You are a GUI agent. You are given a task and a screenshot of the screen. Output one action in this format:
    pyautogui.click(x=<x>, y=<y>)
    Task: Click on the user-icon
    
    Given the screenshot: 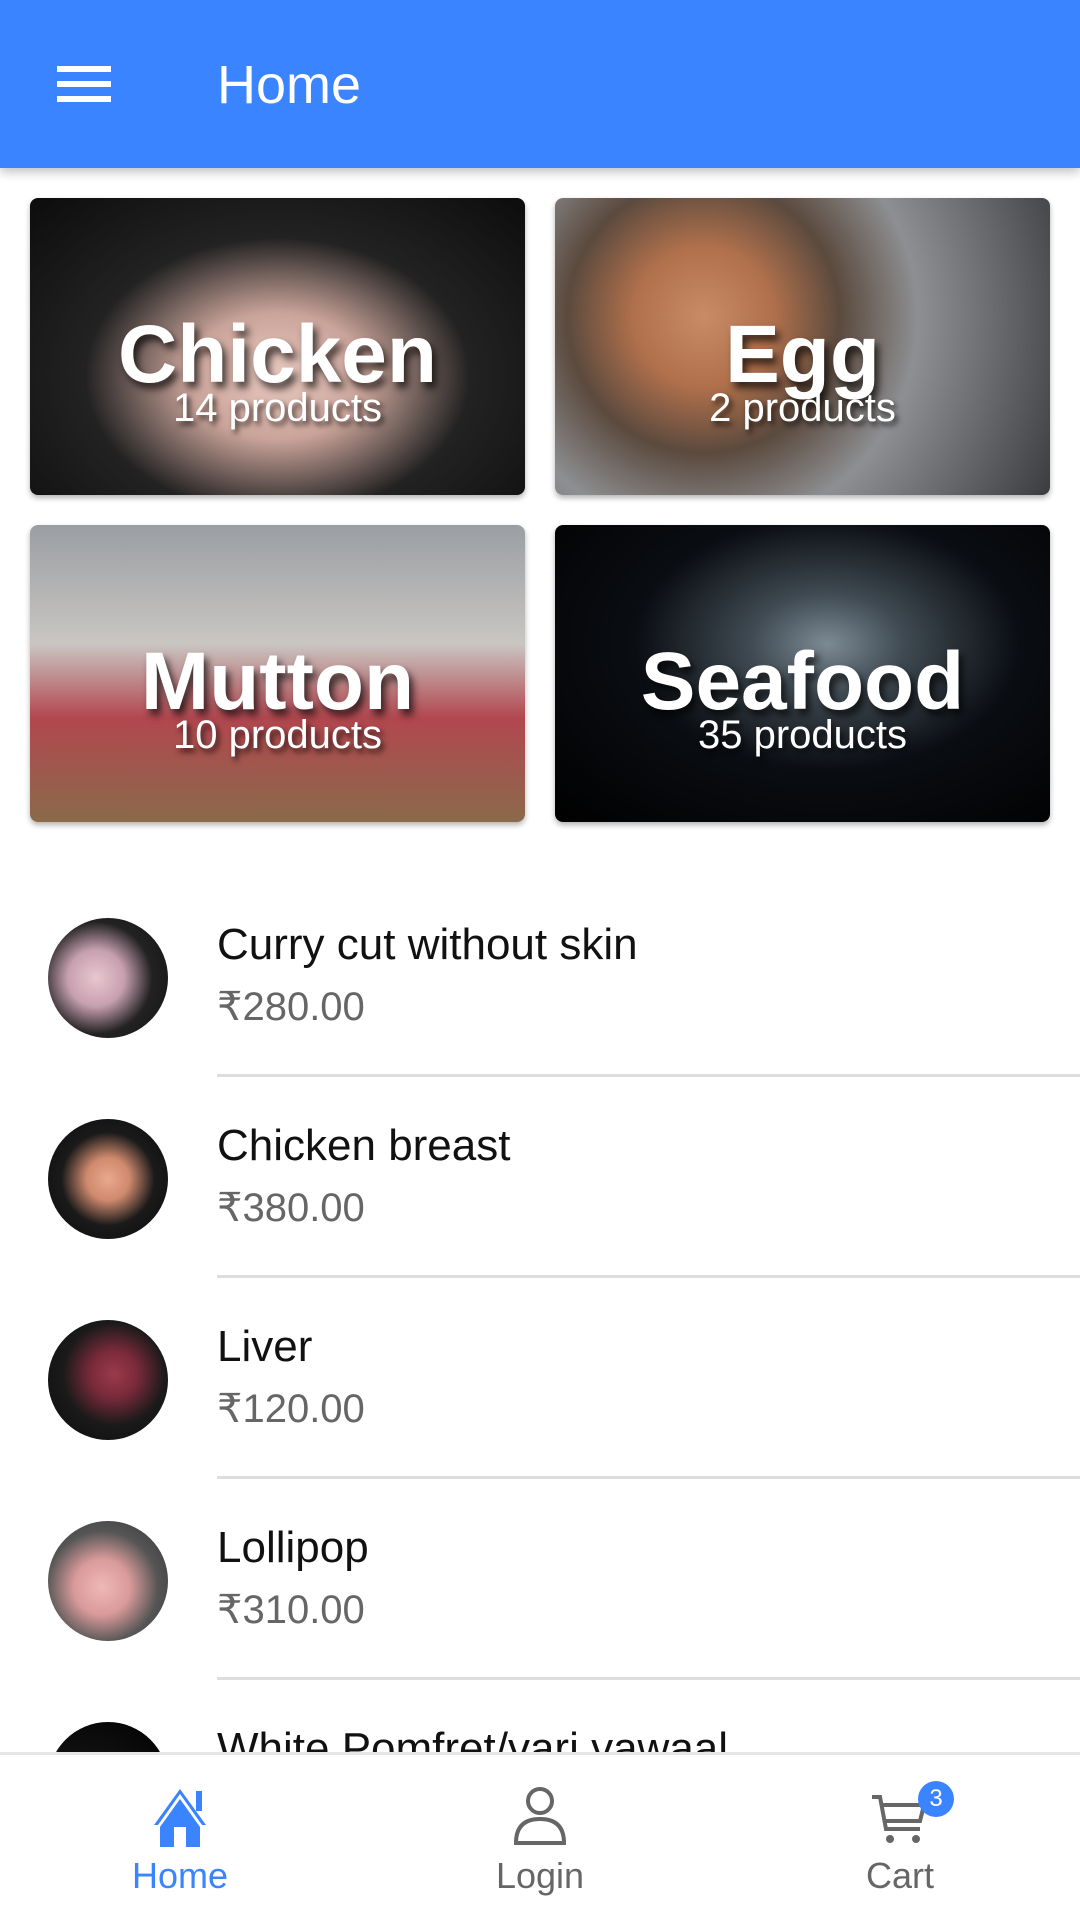 What is the action you would take?
    pyautogui.click(x=540, y=1816)
    